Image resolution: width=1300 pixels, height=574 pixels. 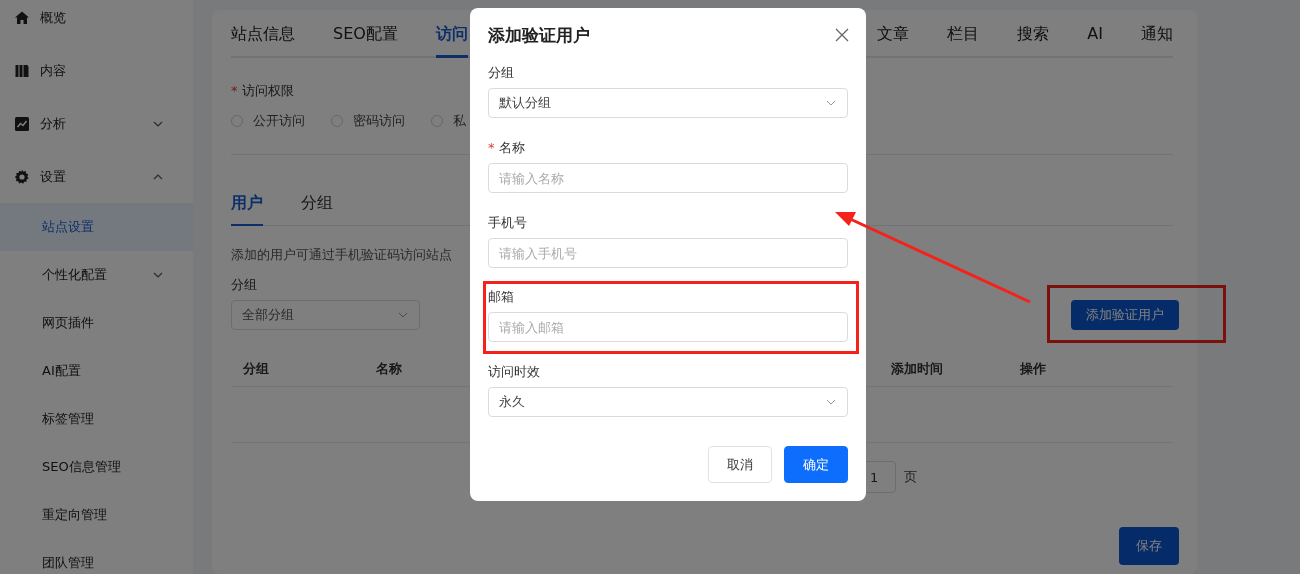 What do you see at coordinates (368, 121) in the screenshot?
I see `radio-option: 密码访问` at bounding box center [368, 121].